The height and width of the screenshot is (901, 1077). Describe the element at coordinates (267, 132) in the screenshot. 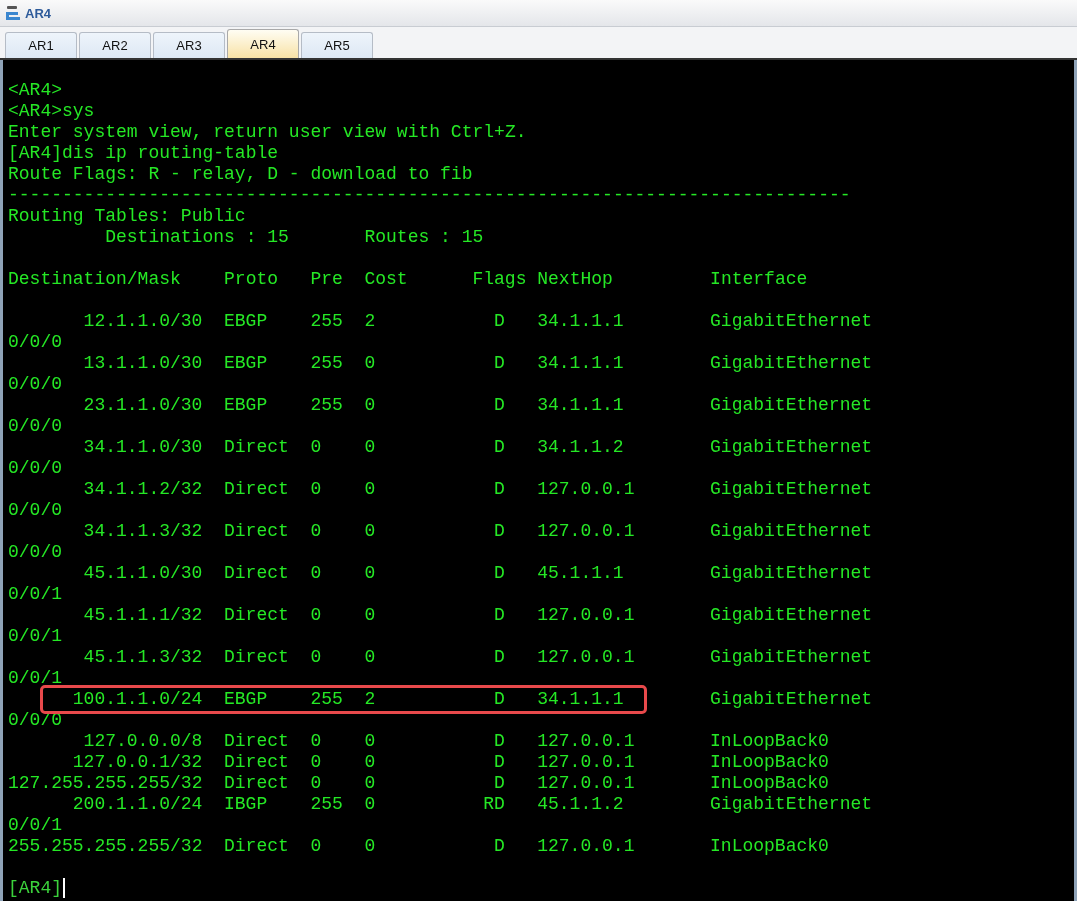

I see `console-line: Enter system view, return user view with Ctrl+Z.` at that location.